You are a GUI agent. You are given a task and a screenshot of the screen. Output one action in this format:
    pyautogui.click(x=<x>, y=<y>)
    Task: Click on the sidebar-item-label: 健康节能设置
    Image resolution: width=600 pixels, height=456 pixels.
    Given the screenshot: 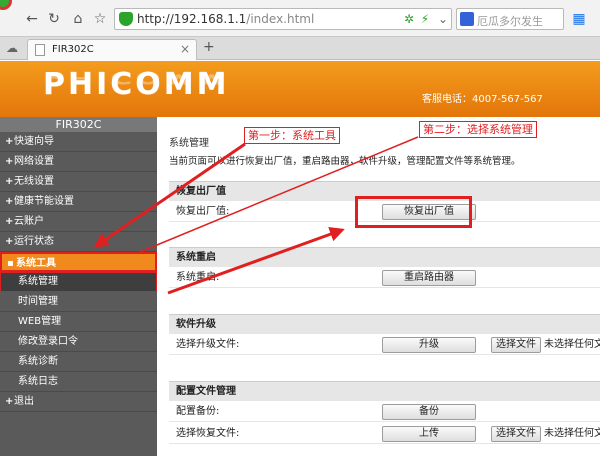 What is the action you would take?
    pyautogui.click(x=44, y=201)
    